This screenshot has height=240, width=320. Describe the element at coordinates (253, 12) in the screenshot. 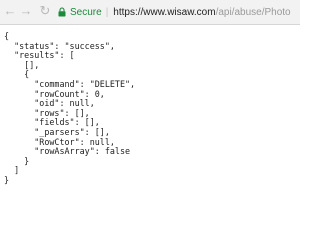

I see `url-path: /api/abuse/Photo` at that location.